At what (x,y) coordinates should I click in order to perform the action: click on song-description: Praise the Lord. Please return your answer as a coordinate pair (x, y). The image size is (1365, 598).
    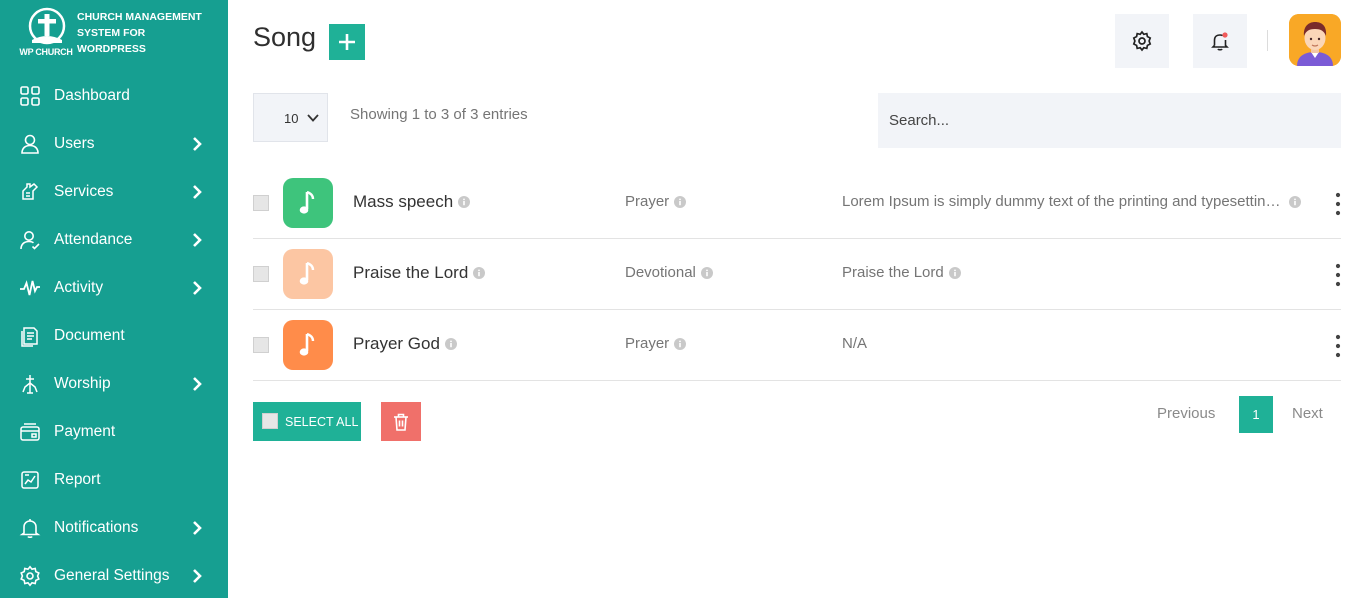
    Looking at the image, I should click on (901, 272).